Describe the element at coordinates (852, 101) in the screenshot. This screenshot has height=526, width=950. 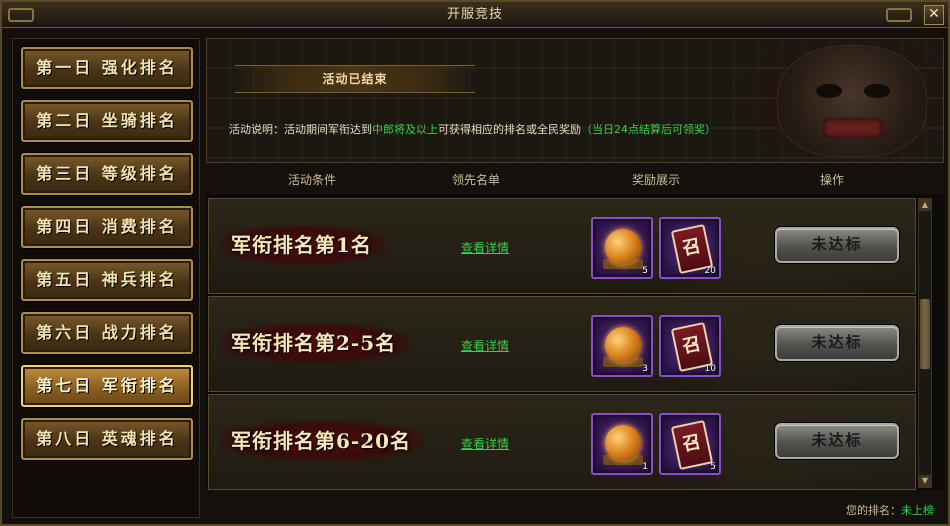
I see `demon-mask-icon` at that location.